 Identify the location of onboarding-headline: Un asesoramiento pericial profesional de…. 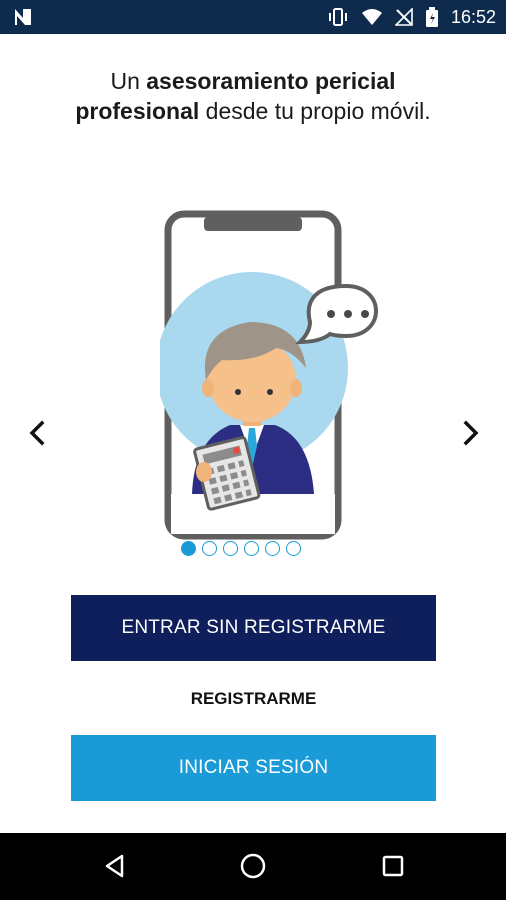
(253, 96).